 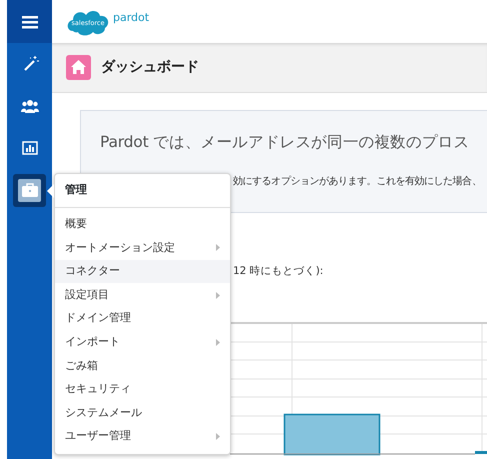 I want to click on menu-item: コネクター, so click(x=142, y=272).